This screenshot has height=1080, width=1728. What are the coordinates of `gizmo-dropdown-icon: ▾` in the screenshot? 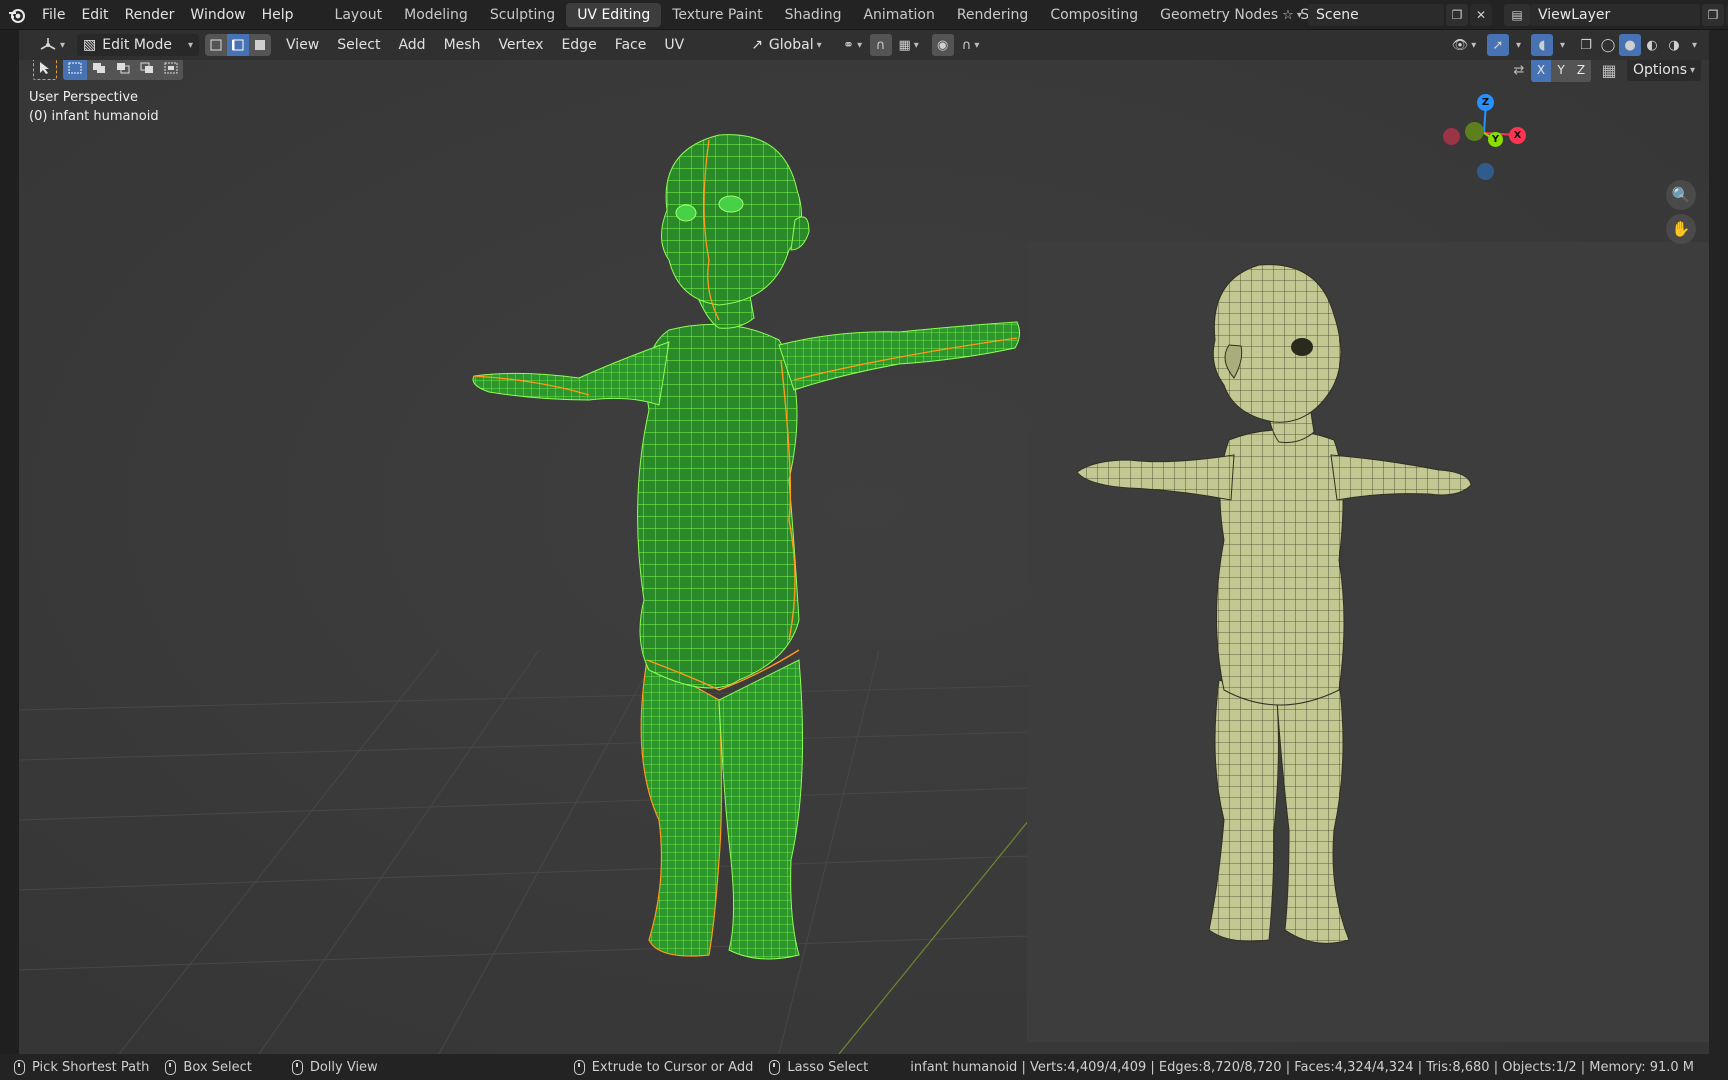 It's located at (1517, 45).